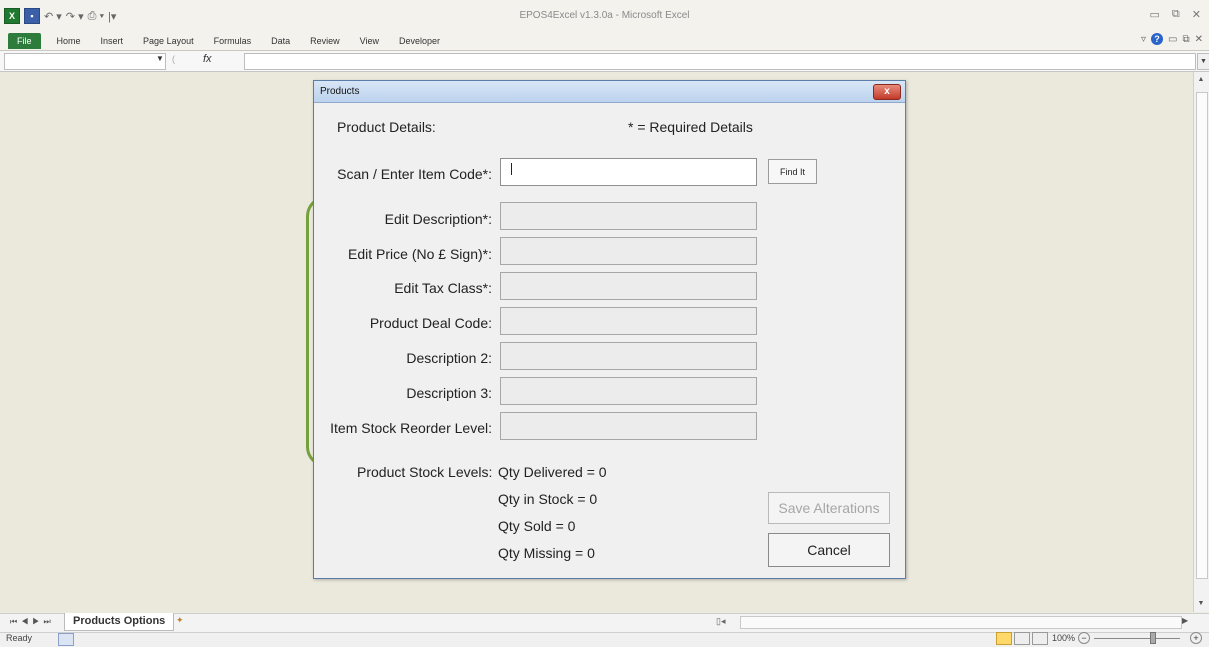 The height and width of the screenshot is (647, 1209). What do you see at coordinates (628, 356) in the screenshot?
I see `description-2-input` at bounding box center [628, 356].